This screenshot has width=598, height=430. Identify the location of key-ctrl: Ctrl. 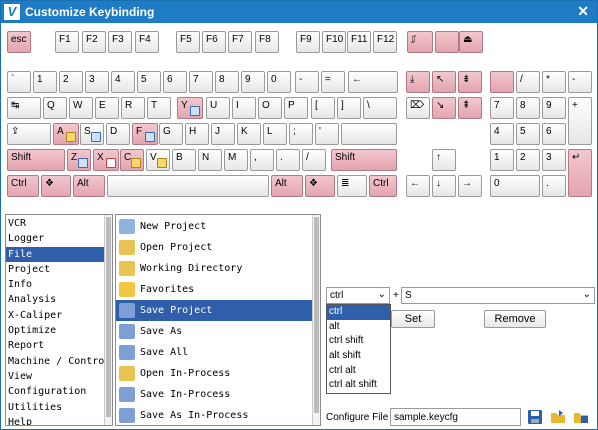
(23, 186).